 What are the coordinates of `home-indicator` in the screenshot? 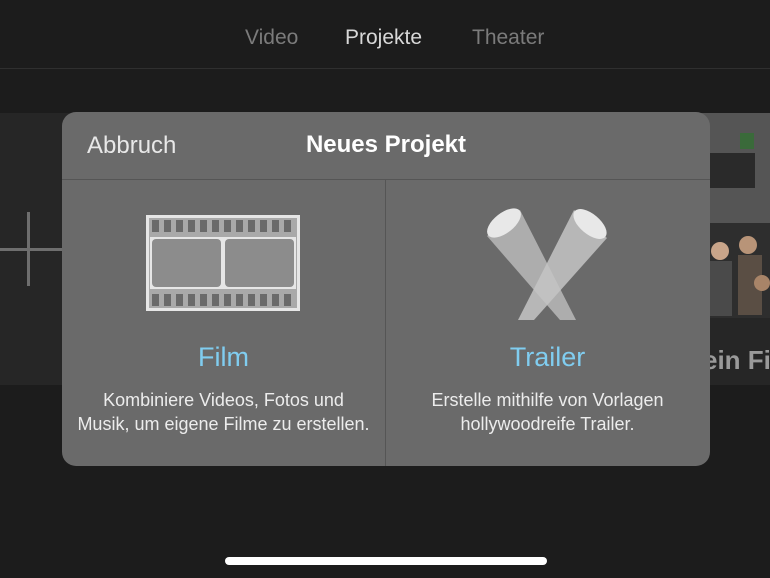 It's located at (386, 561).